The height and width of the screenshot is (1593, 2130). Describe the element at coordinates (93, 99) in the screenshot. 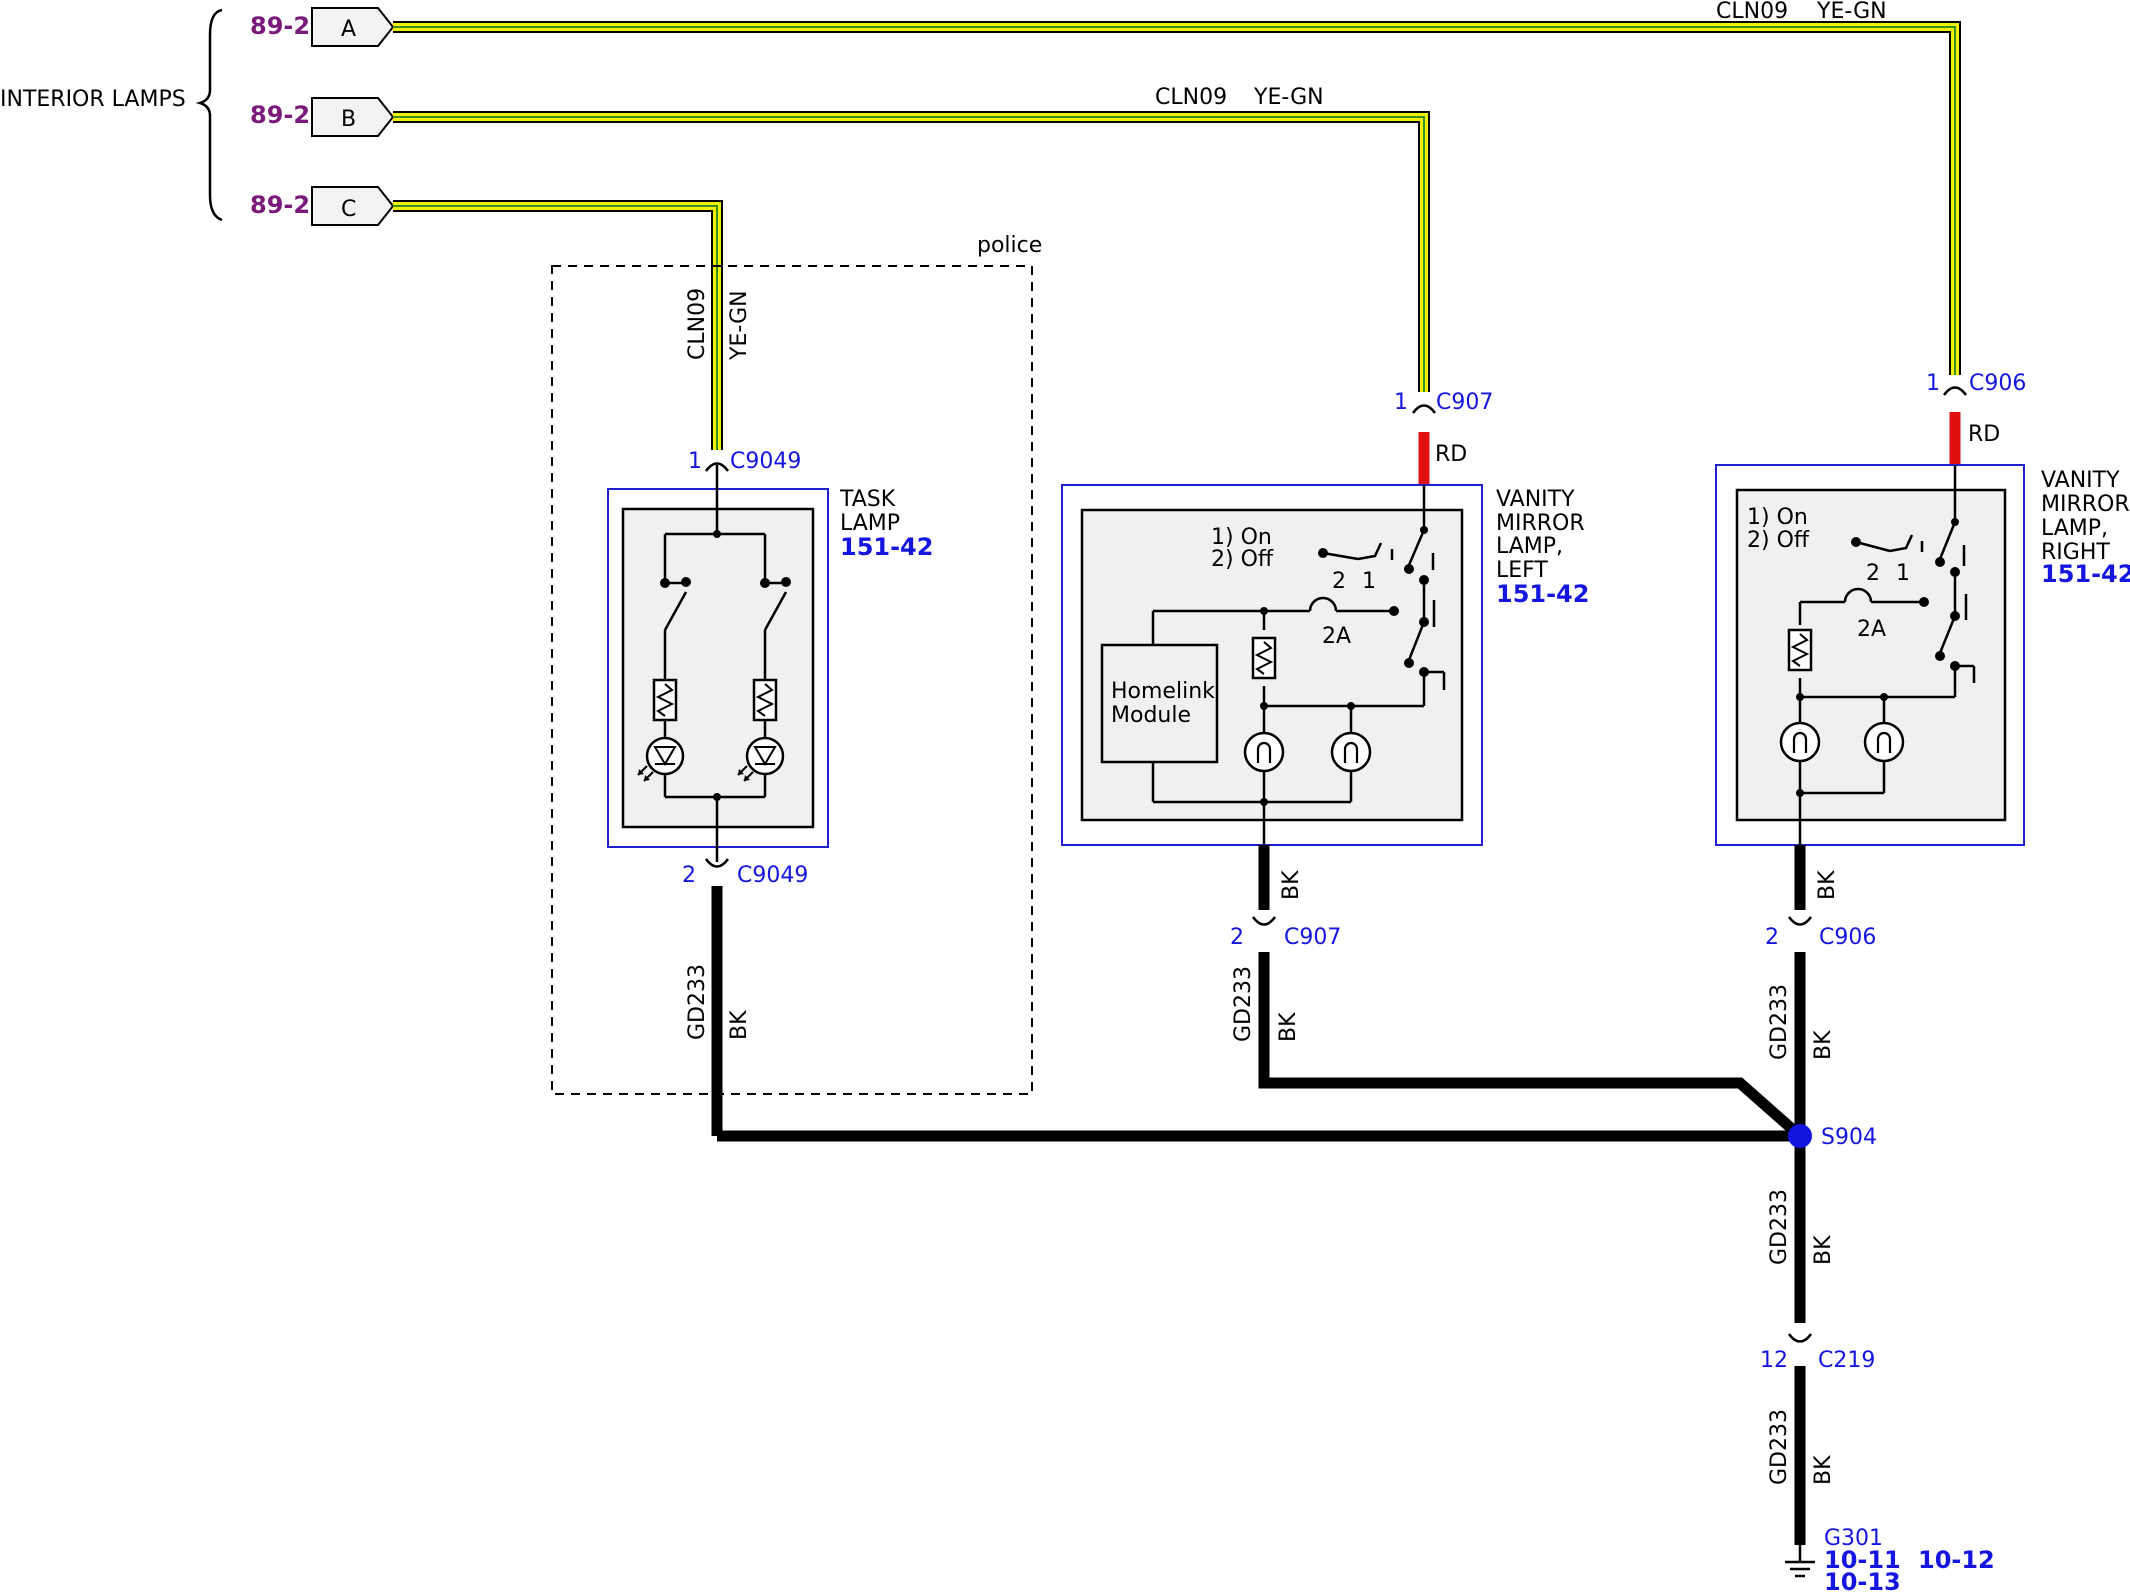

I see `group-label: INTERIOR LAMPS` at that location.